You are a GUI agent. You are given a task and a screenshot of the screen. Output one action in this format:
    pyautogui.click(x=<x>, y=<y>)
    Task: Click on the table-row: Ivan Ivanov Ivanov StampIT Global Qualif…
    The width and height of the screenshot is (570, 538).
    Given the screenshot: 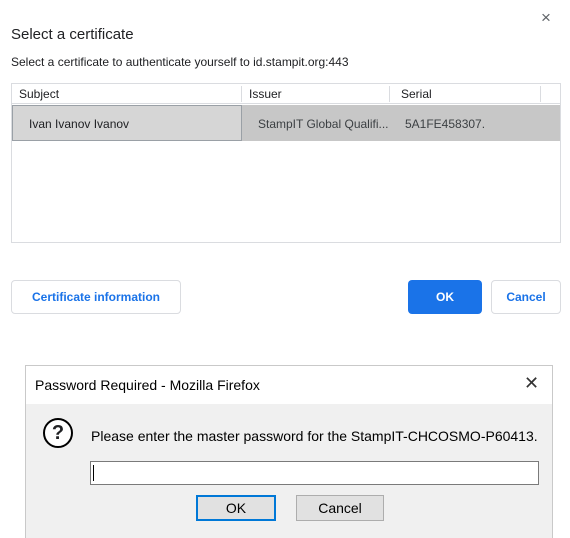 What is the action you would take?
    pyautogui.click(x=286, y=123)
    